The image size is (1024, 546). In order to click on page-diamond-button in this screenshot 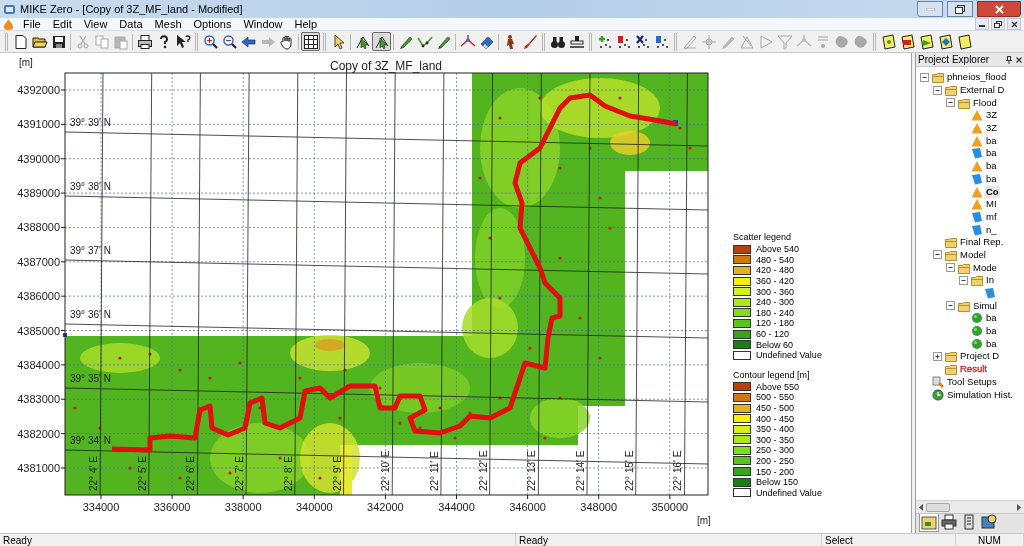, I will do `click(945, 41)`.